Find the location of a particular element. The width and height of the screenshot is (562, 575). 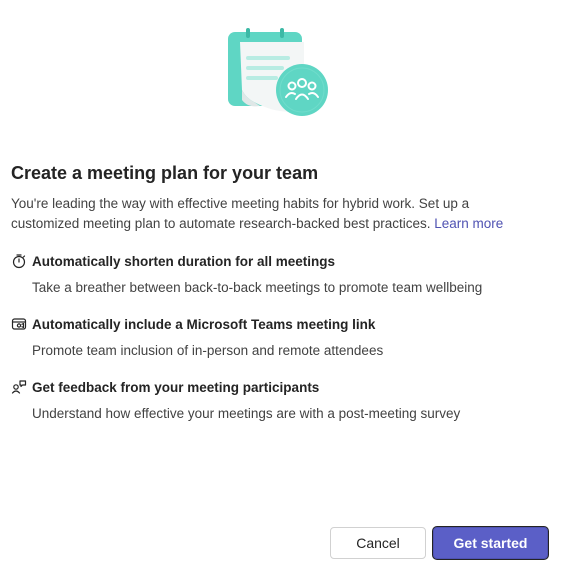

meeting-plan-illustration is located at coordinates (280, 72).